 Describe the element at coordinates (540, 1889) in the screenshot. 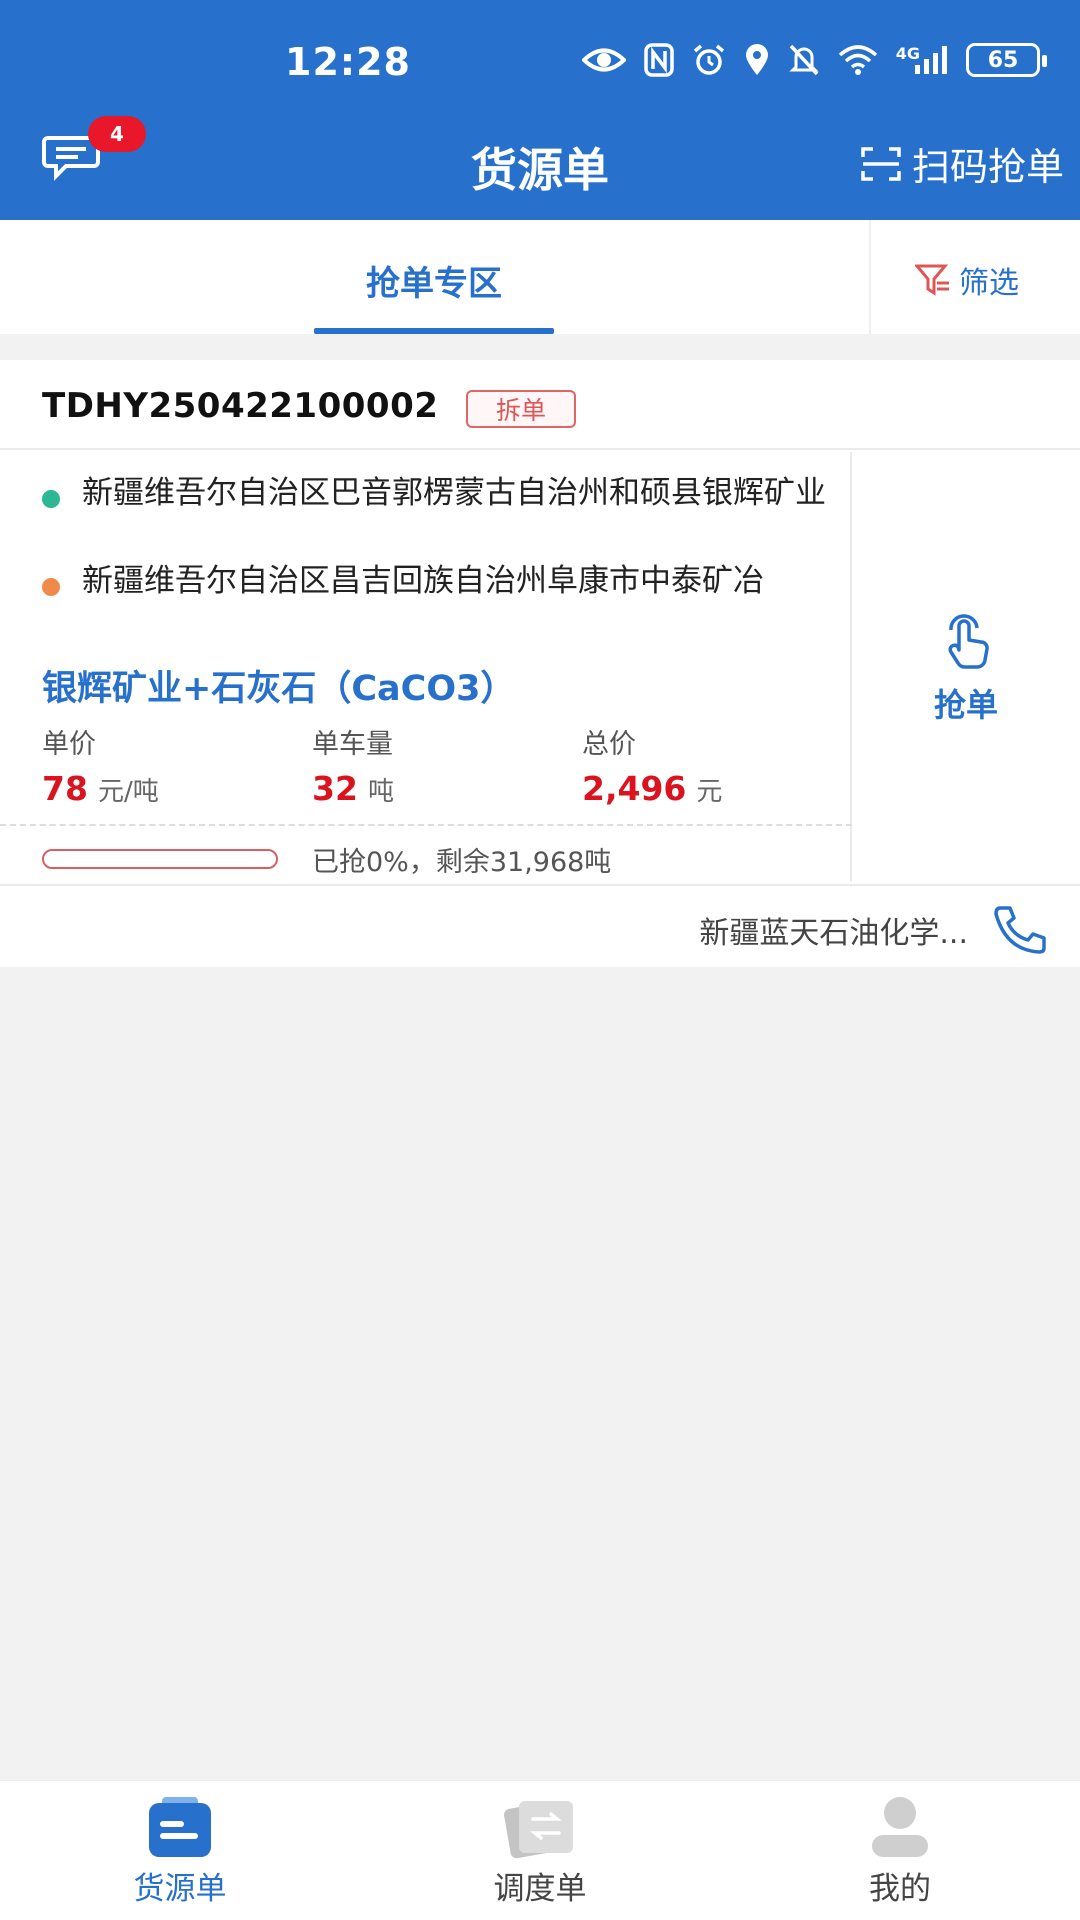

I see `bottom-nav-dispatch-orders-label: 调度单` at that location.